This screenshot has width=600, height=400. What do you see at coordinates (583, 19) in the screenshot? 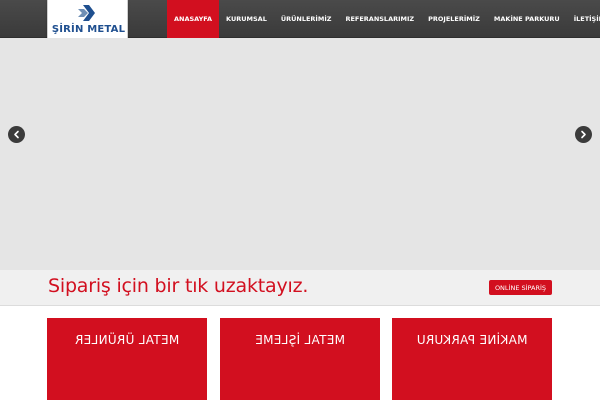
I see `nav-item-iletisim: İLETİŞİM` at bounding box center [583, 19].